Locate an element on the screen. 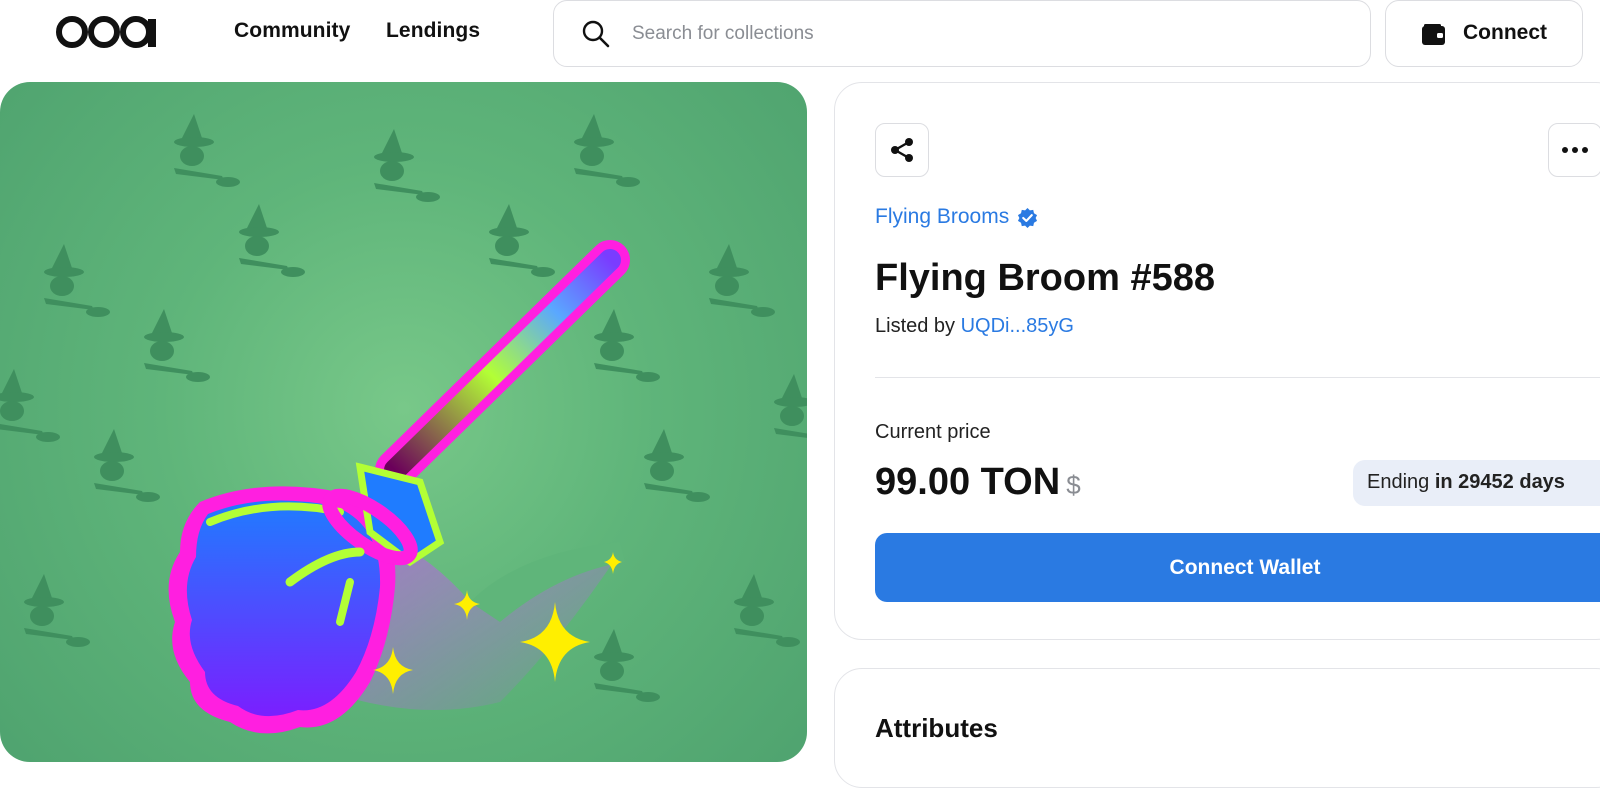 Image resolution: width=1600 pixels, height=788 pixels. ending-badge: Ending in 29452 days is located at coordinates (1476, 483).